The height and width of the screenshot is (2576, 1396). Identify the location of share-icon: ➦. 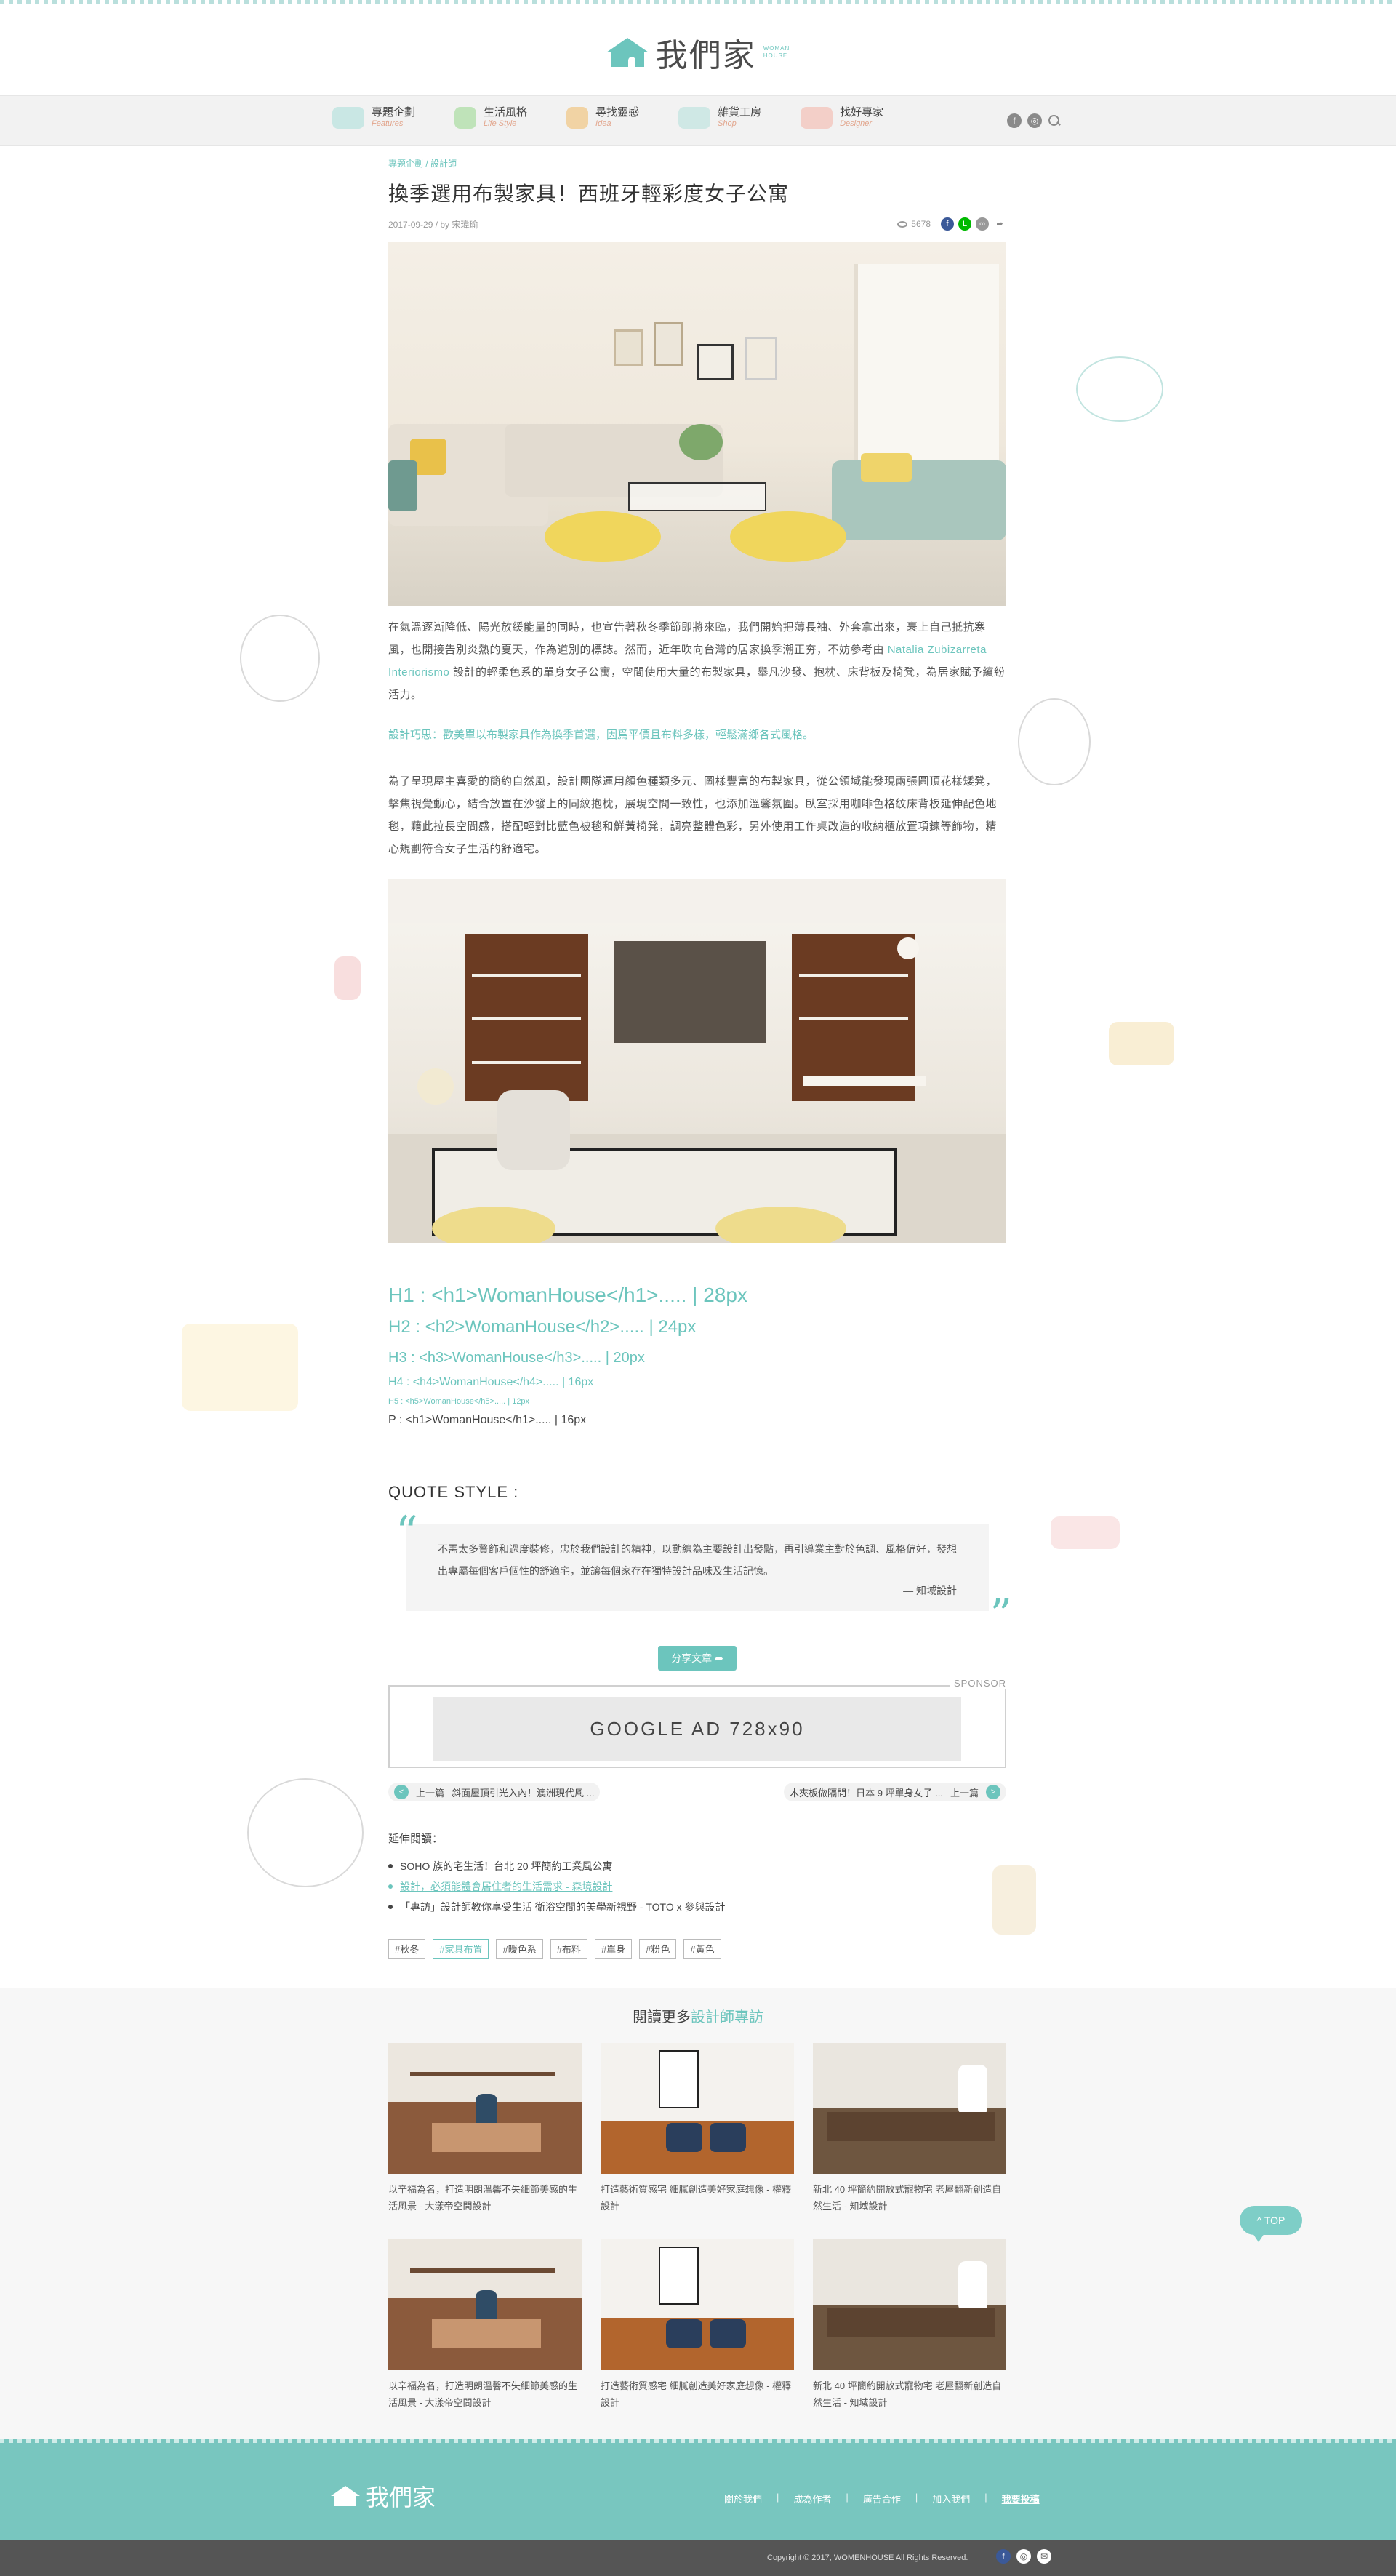
(999, 224).